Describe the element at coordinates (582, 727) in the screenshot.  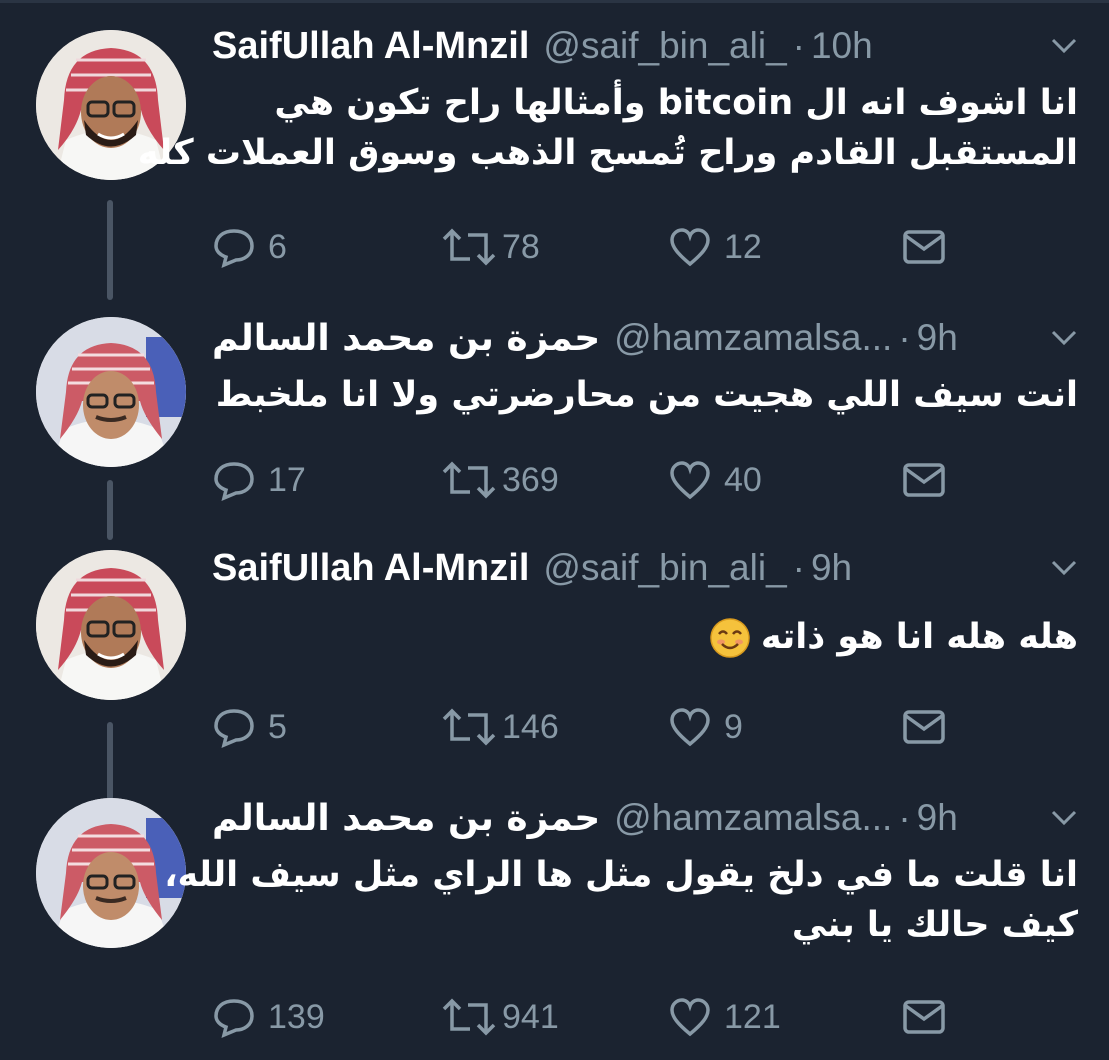
I see `tweet-actions: 5 146 9` at that location.